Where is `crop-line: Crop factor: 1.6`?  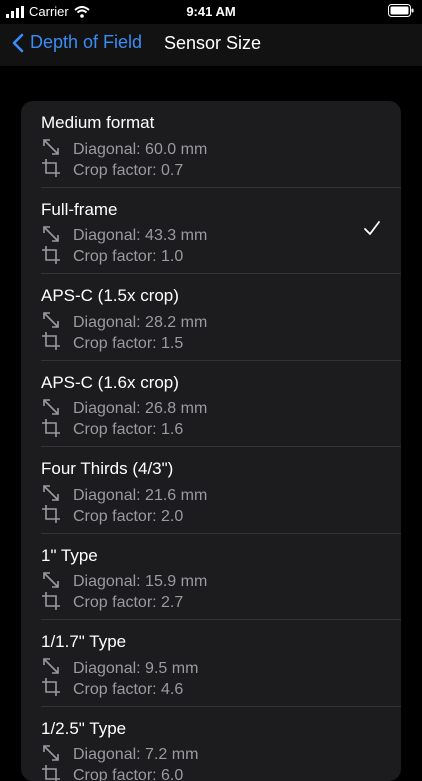 crop-line: Crop factor: 1.6 is located at coordinates (112, 430).